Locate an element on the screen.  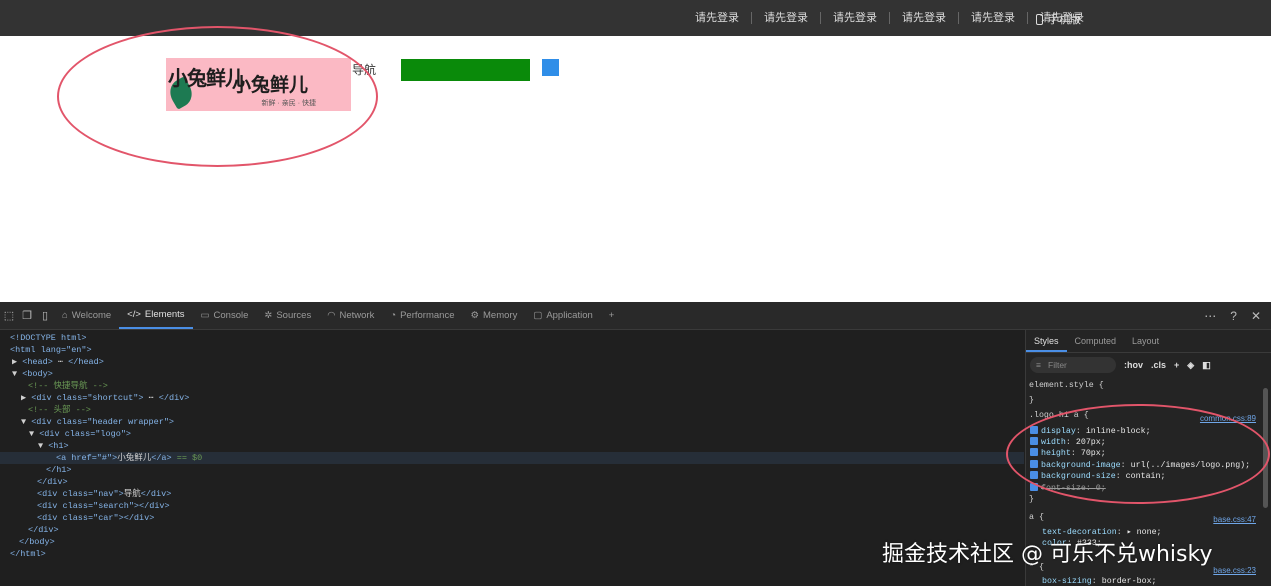
shortcut-links: 请先登录 请先登录 请先登录 请先登录 请先登录 请先登录 is located at coordinates (889, 18).